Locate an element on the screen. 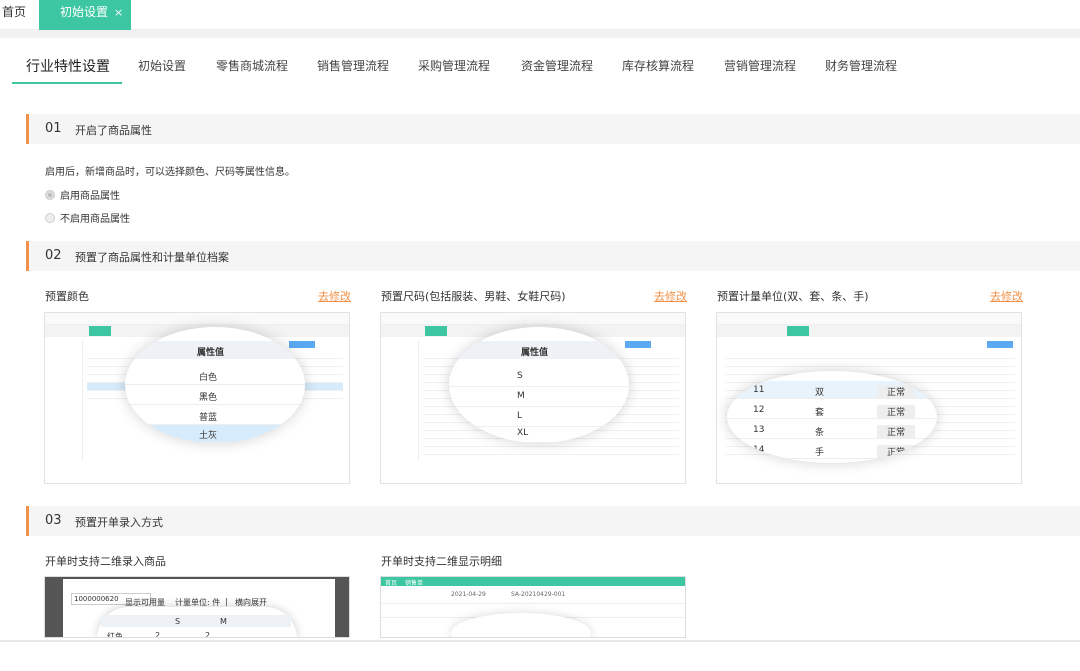 This screenshot has height=671, width=1080. section-number: 01 is located at coordinates (53, 128).